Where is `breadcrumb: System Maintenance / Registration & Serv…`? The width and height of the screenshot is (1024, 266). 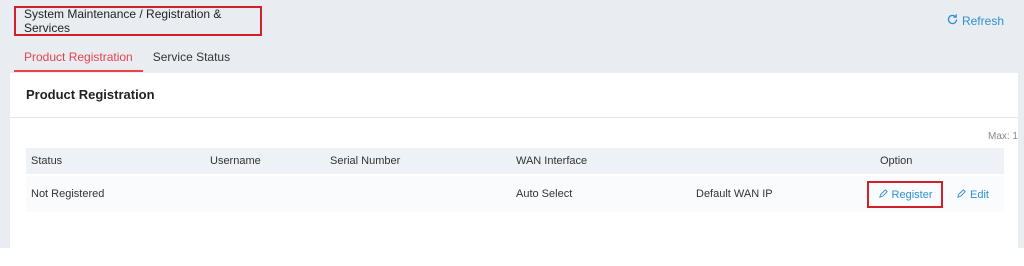 breadcrumb: System Maintenance / Registration & Serv… is located at coordinates (138, 21).